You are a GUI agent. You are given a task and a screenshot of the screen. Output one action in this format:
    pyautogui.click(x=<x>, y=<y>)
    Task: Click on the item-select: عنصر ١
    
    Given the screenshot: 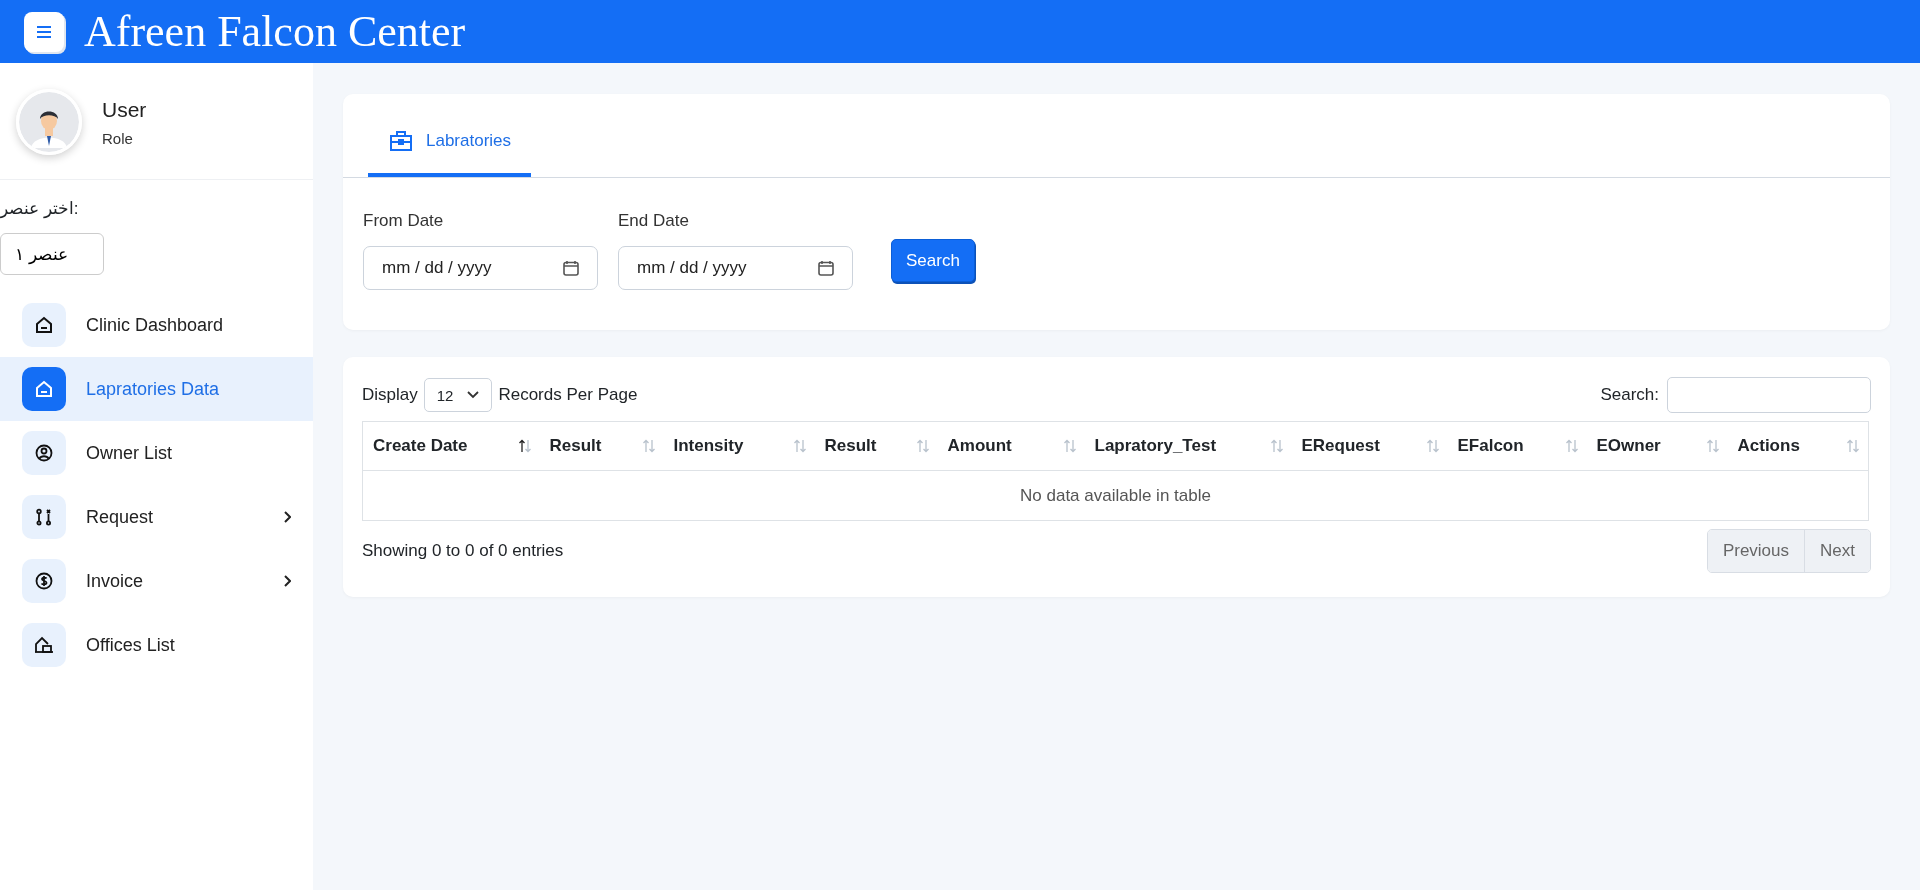 What is the action you would take?
    pyautogui.click(x=52, y=254)
    